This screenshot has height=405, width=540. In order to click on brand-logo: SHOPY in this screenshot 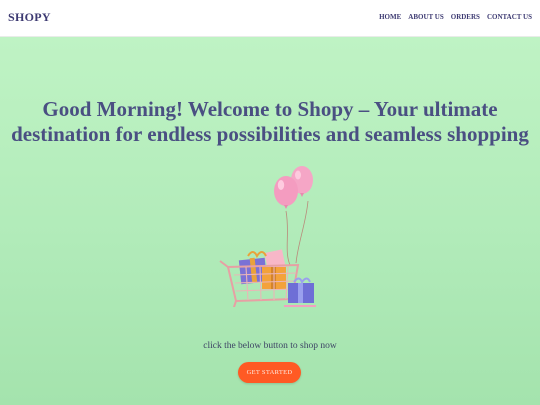, I will do `click(29, 17)`.